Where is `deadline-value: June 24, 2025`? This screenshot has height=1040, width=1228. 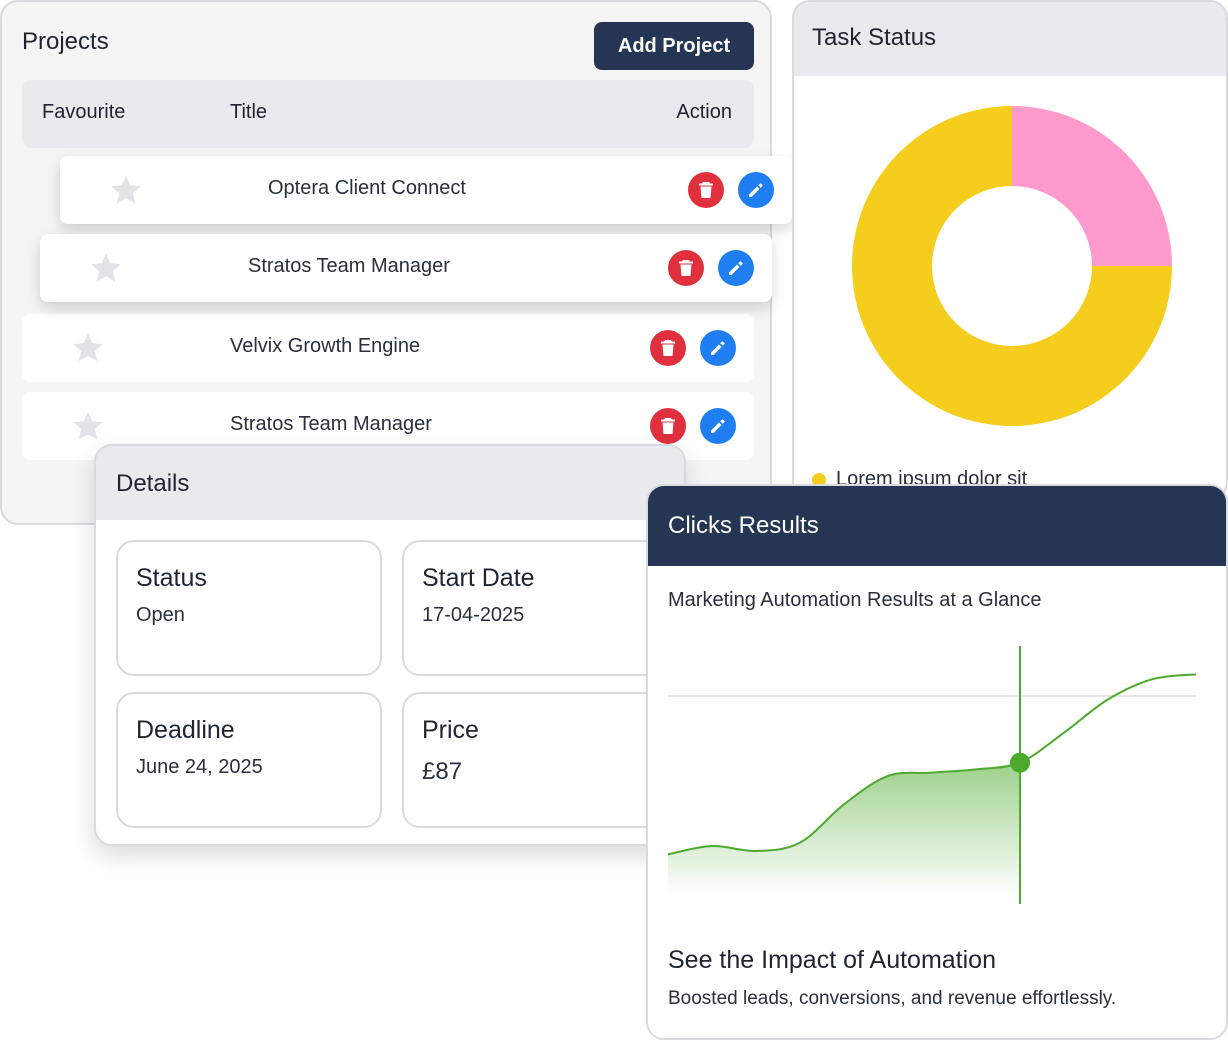
deadline-value: June 24, 2025 is located at coordinates (199, 767).